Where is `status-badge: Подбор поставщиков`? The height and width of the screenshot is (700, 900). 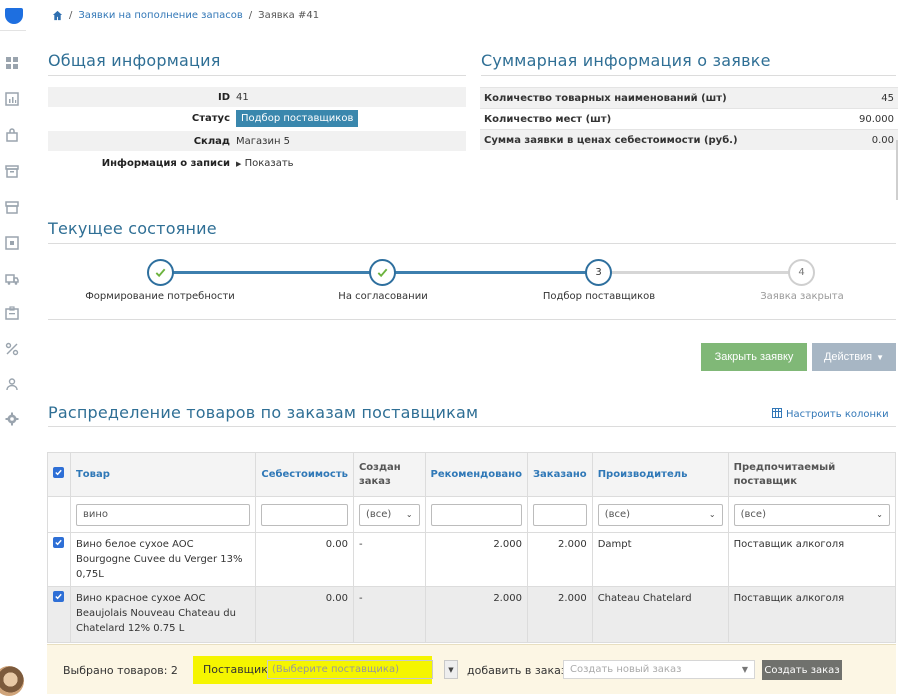 status-badge: Подбор поставщиков is located at coordinates (297, 118).